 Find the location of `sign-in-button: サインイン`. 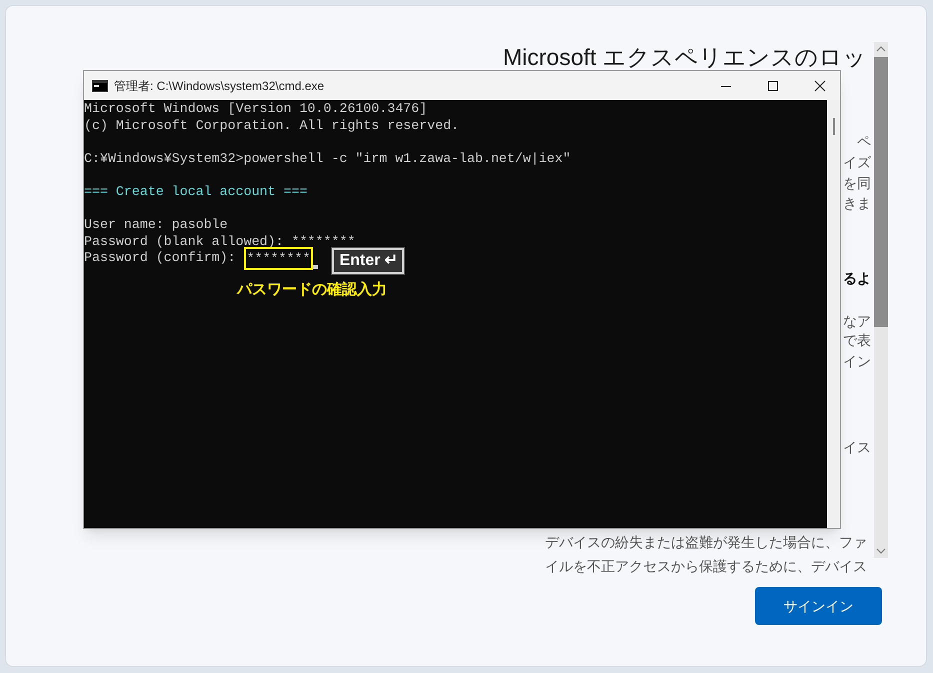

sign-in-button: サインイン is located at coordinates (818, 606).